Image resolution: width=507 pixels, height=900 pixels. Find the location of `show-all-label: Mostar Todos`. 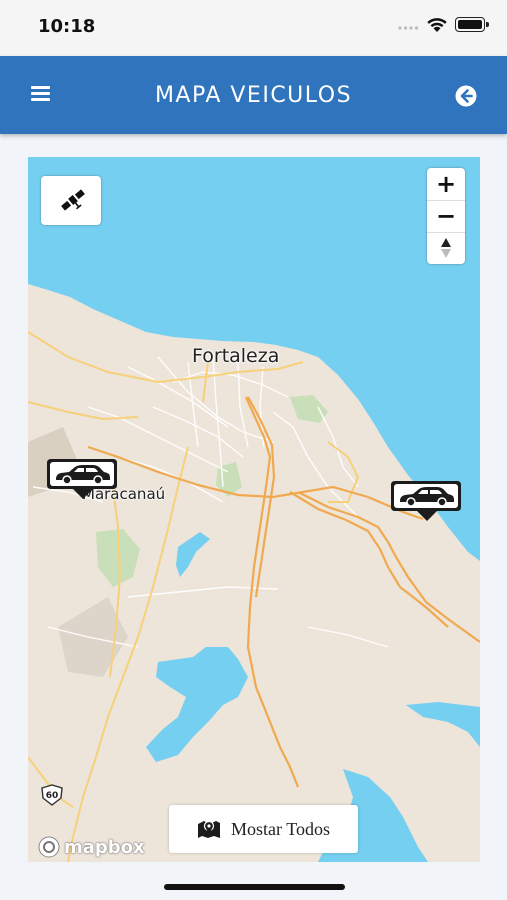

show-all-label: Mostar Todos is located at coordinates (280, 828).